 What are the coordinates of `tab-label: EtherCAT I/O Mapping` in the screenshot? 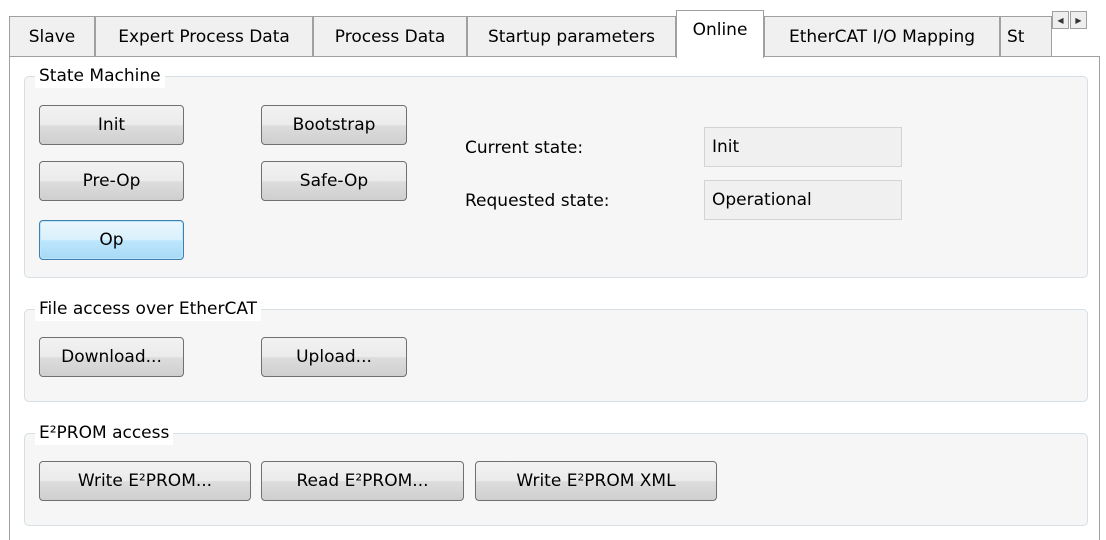 It's located at (882, 36).